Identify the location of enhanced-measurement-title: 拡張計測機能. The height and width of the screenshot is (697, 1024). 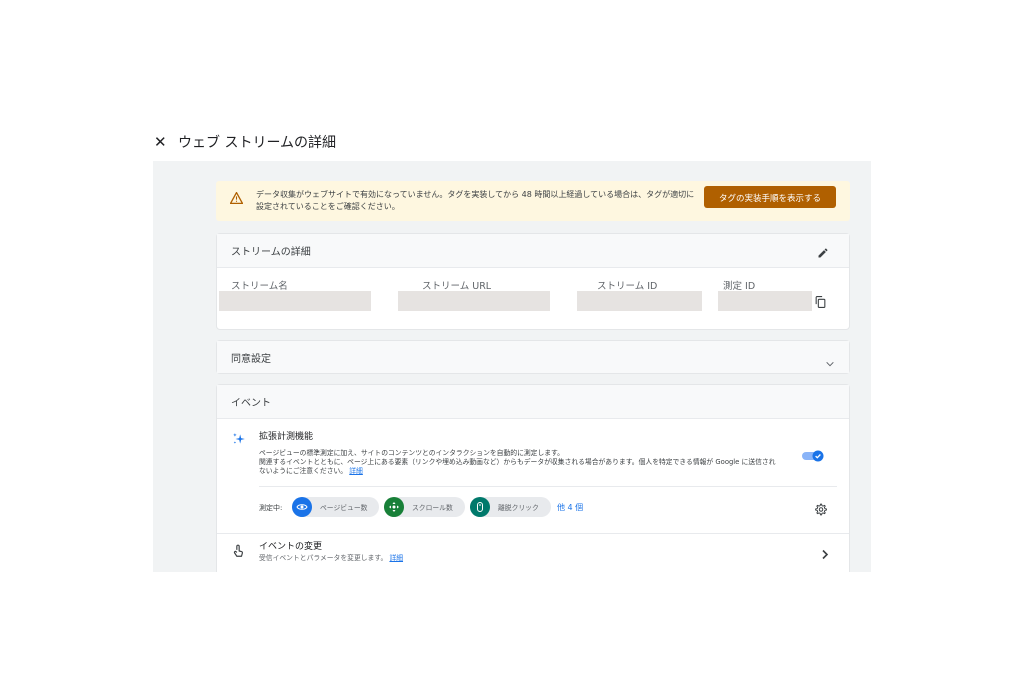
(286, 437).